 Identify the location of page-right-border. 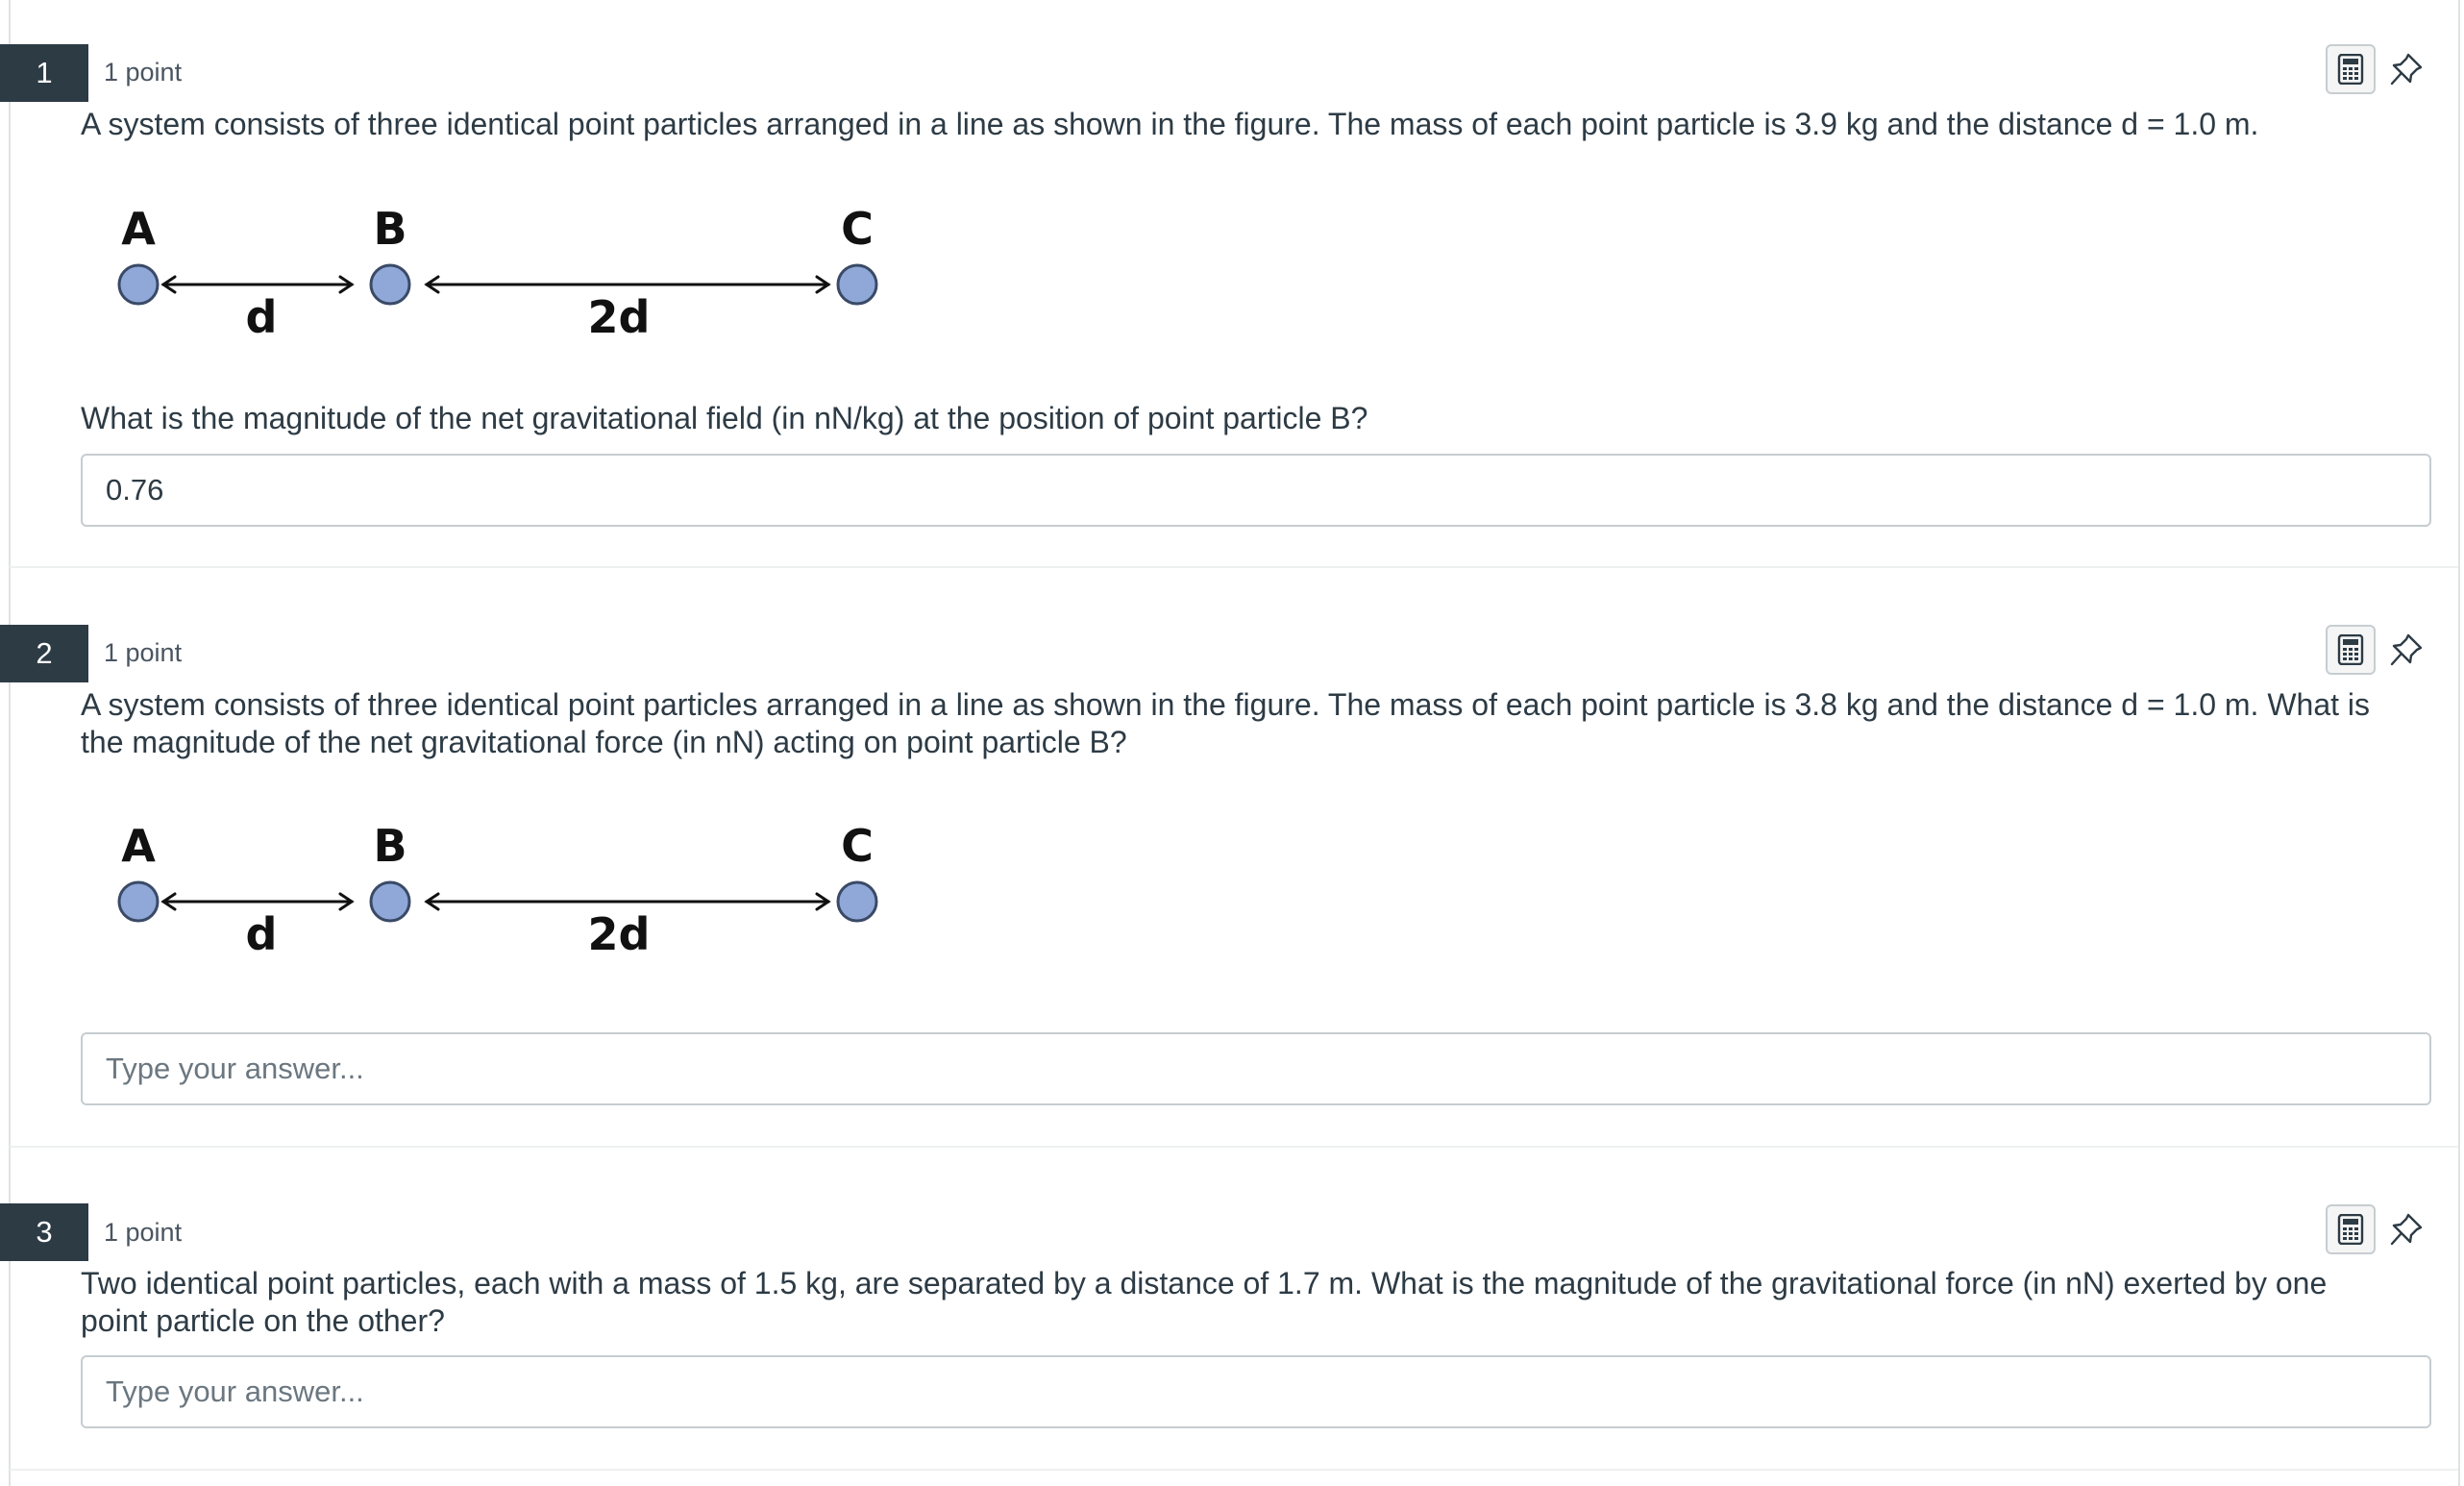
(2459, 743).